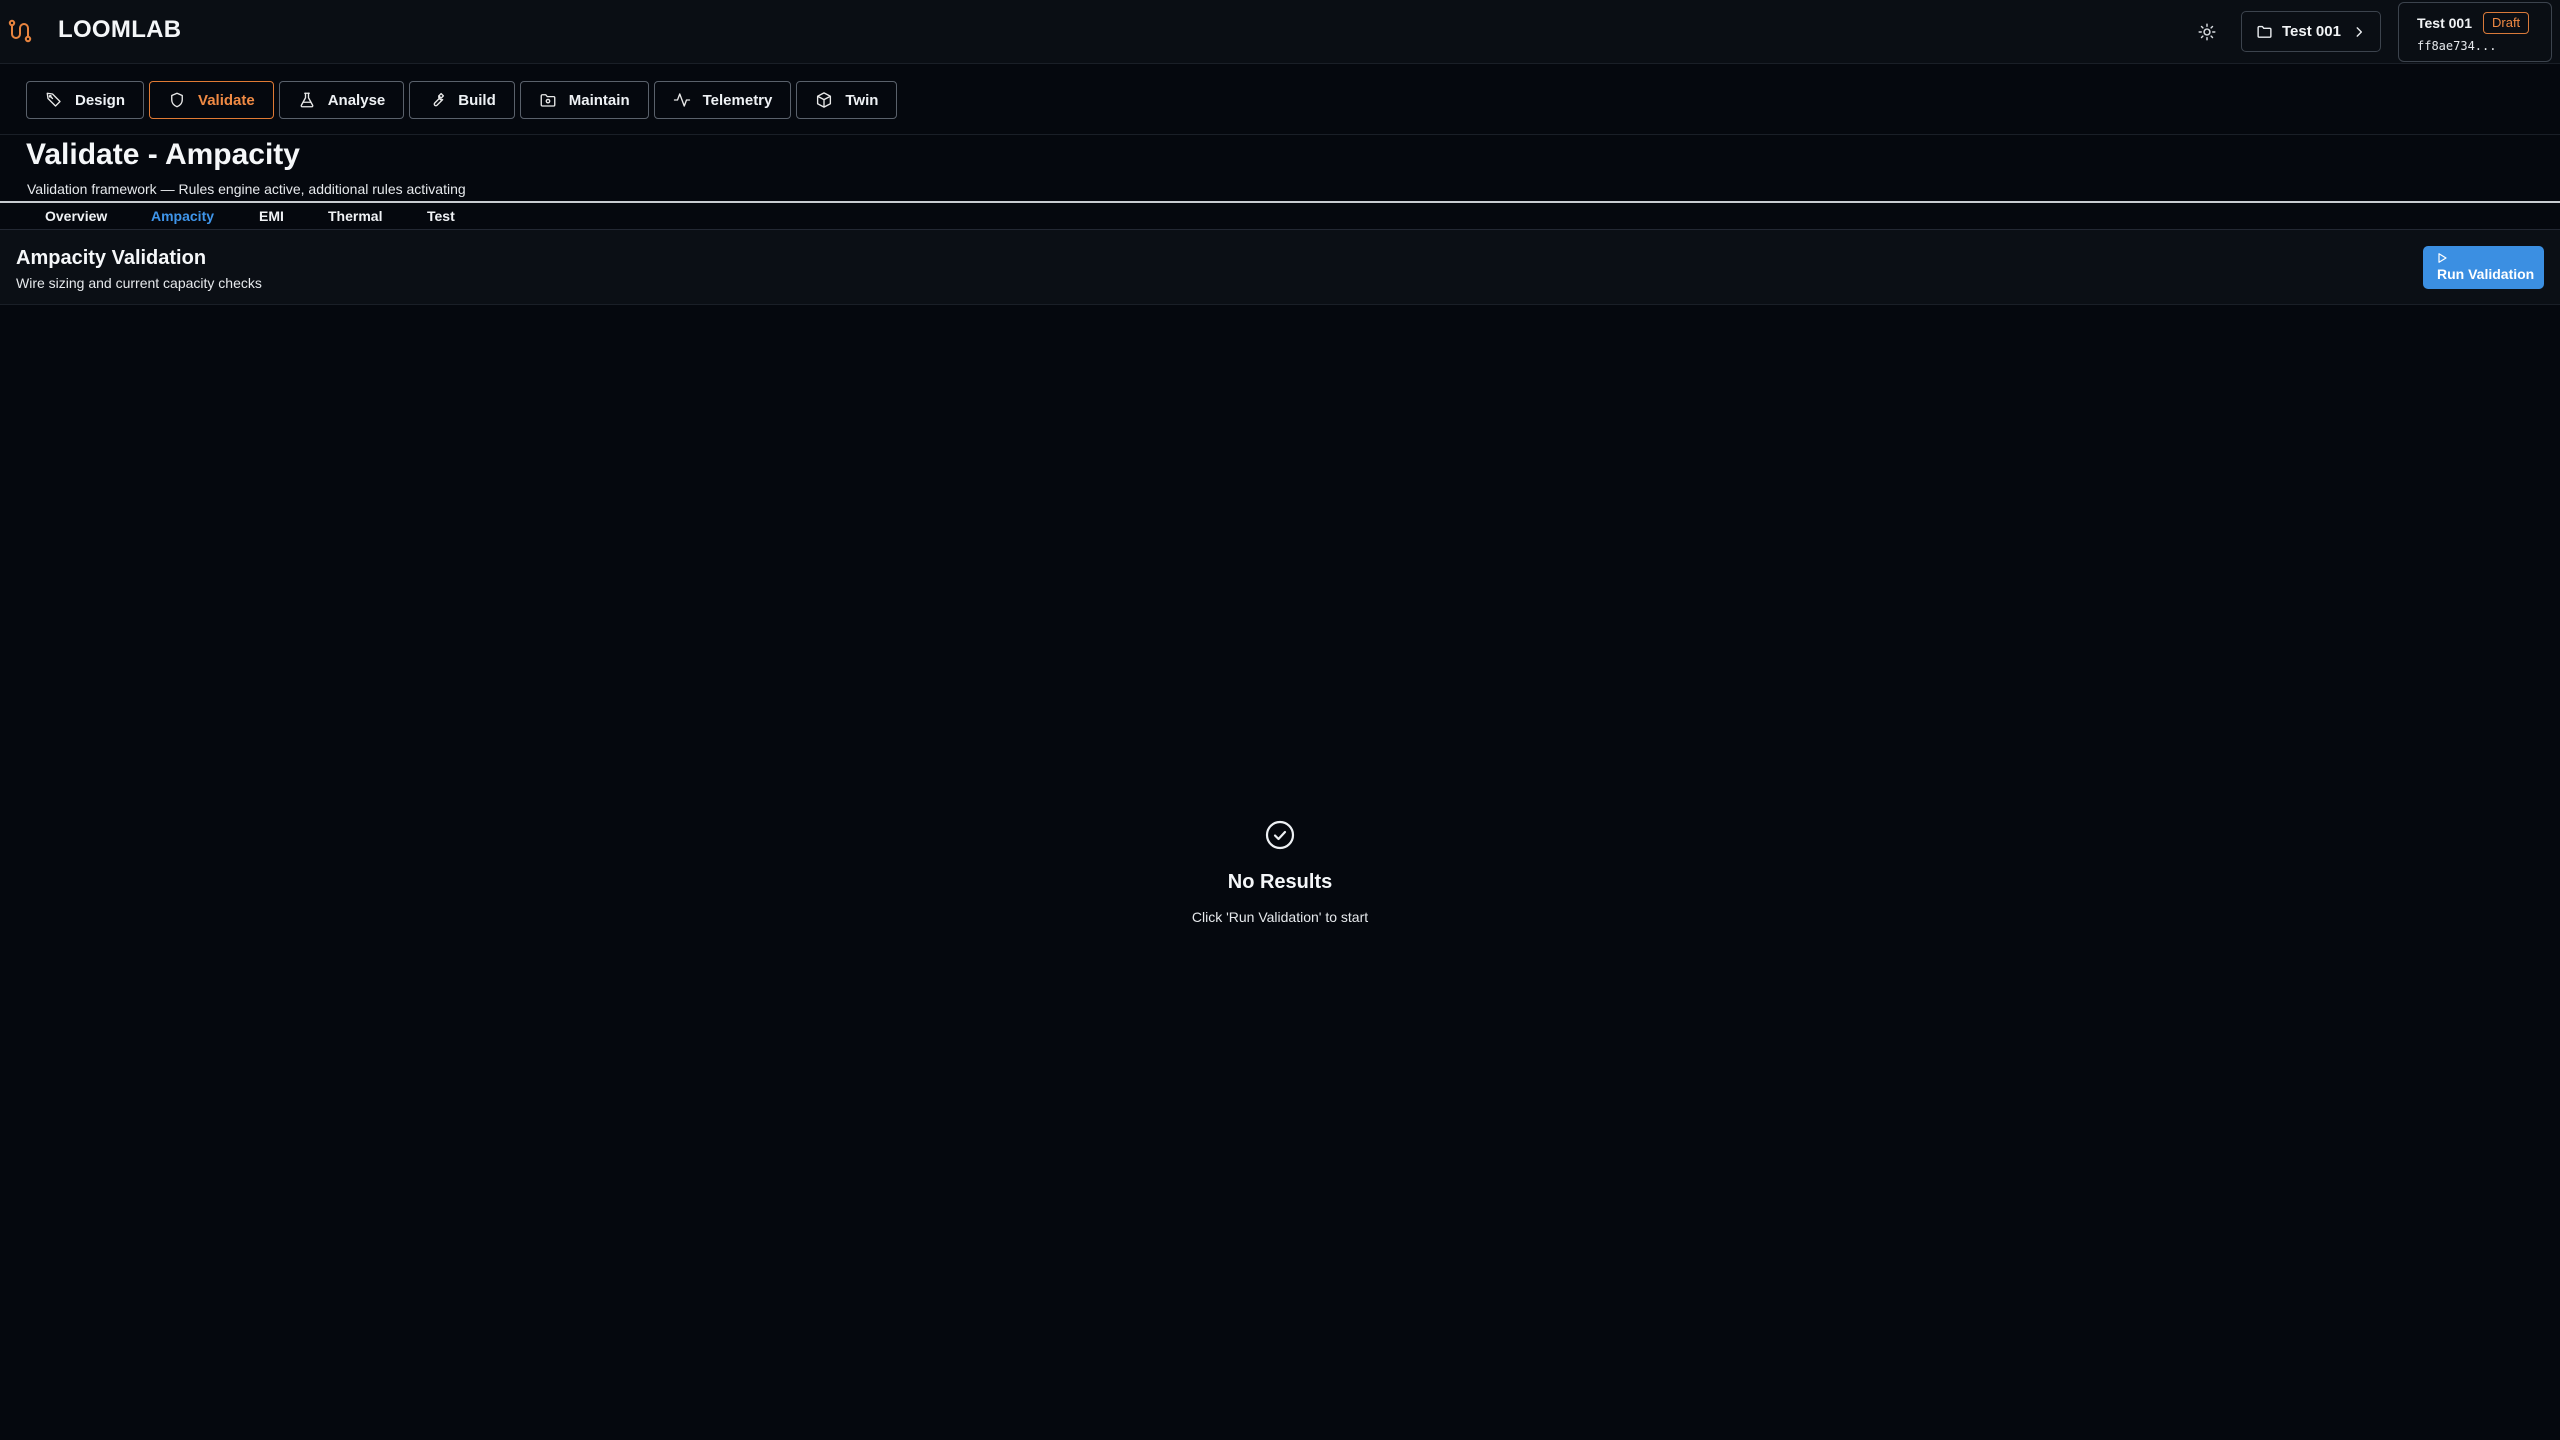 The image size is (2560, 1440). Describe the element at coordinates (2442, 258) in the screenshot. I see `play-icon` at that location.